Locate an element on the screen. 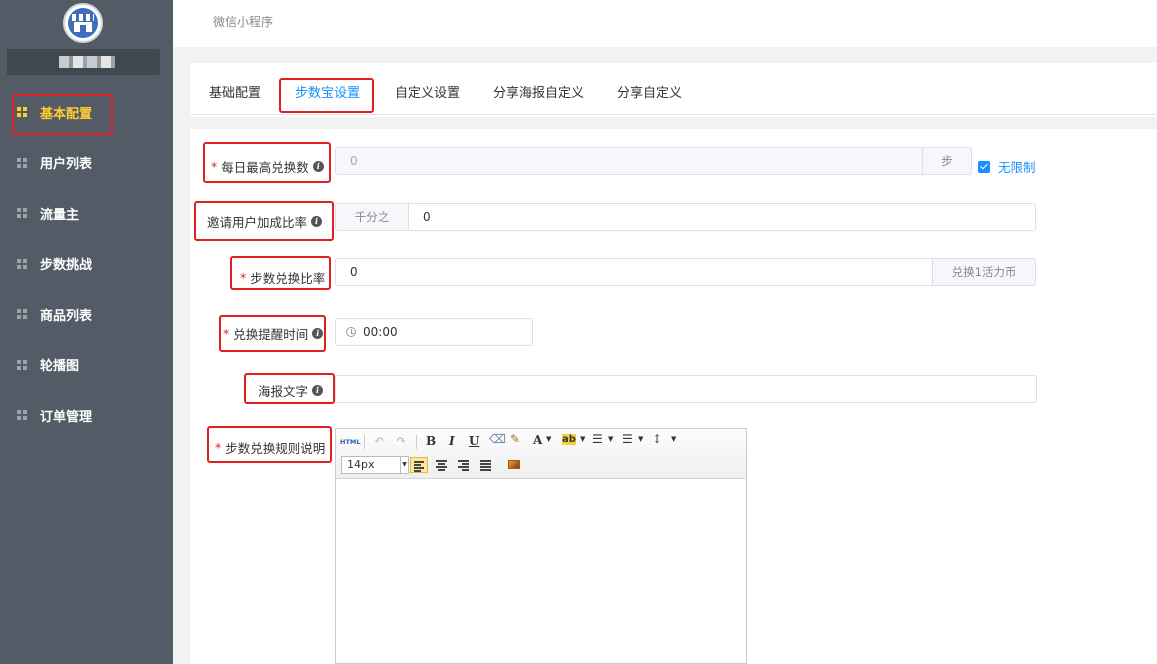 The image size is (1157, 664). sidebar-item-label: 基本配置 is located at coordinates (66, 114).